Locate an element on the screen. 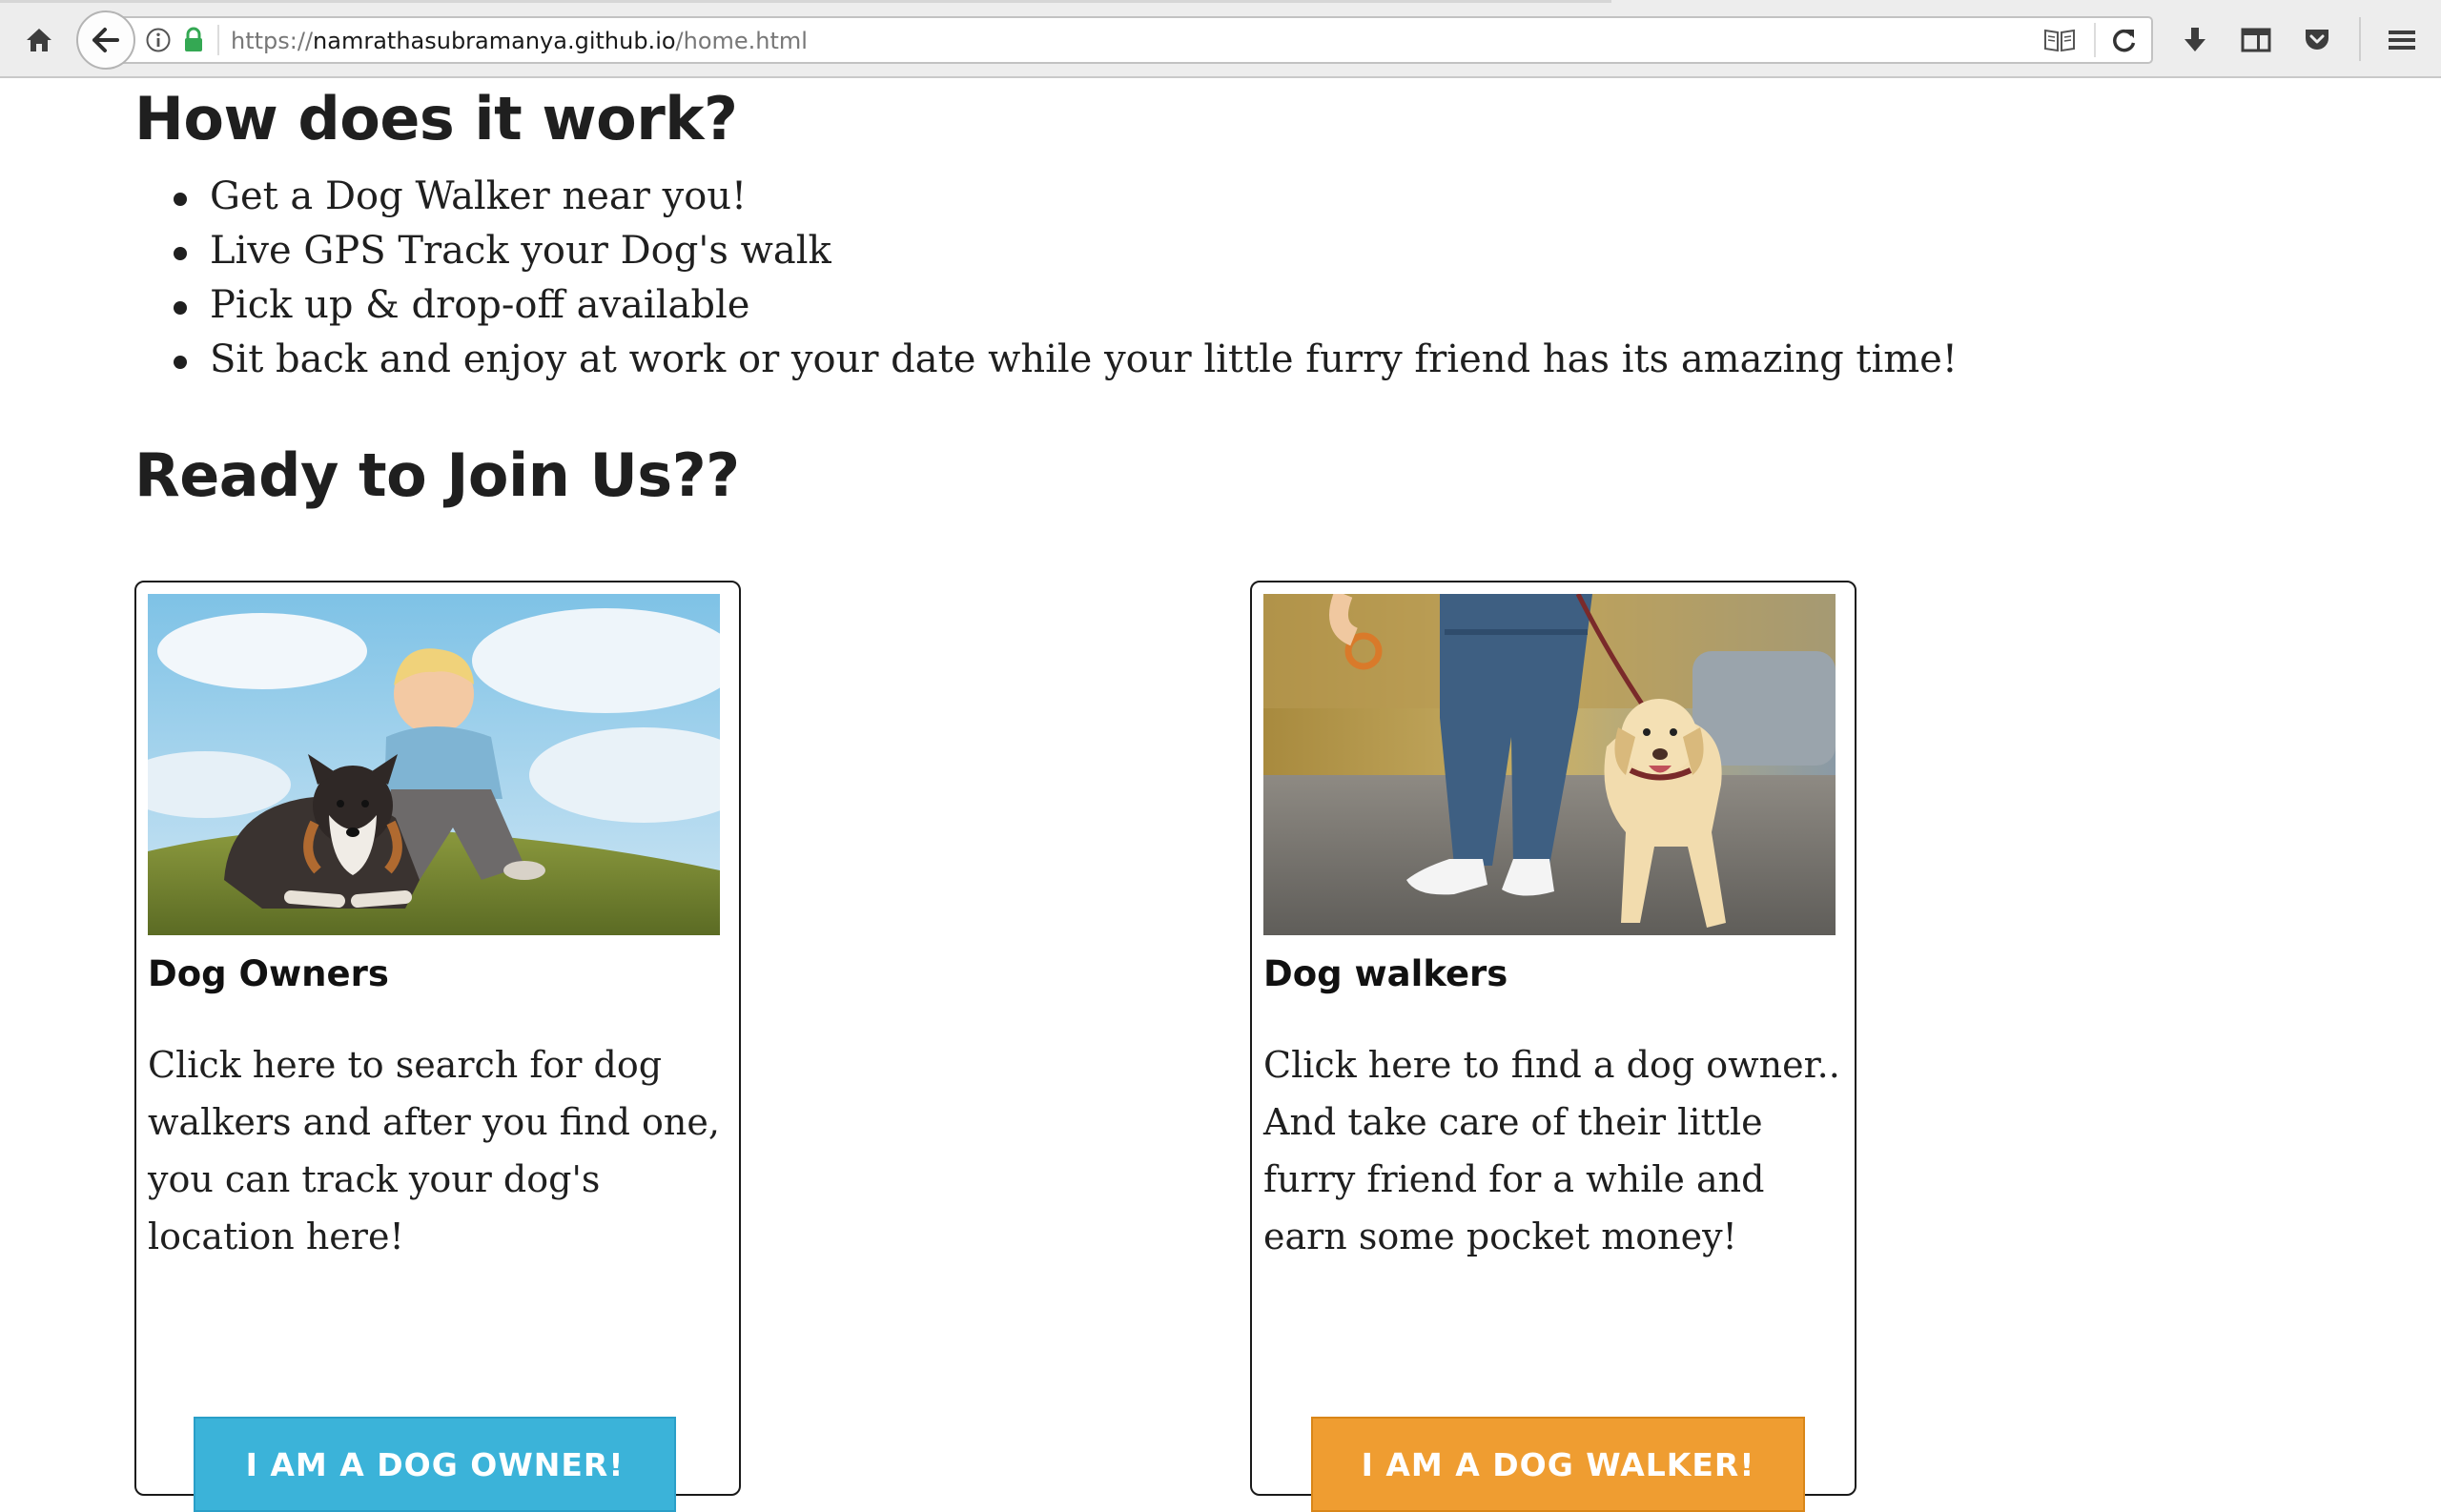  list-item: Live GPS Track your Dog's walk is located at coordinates (1066, 251).